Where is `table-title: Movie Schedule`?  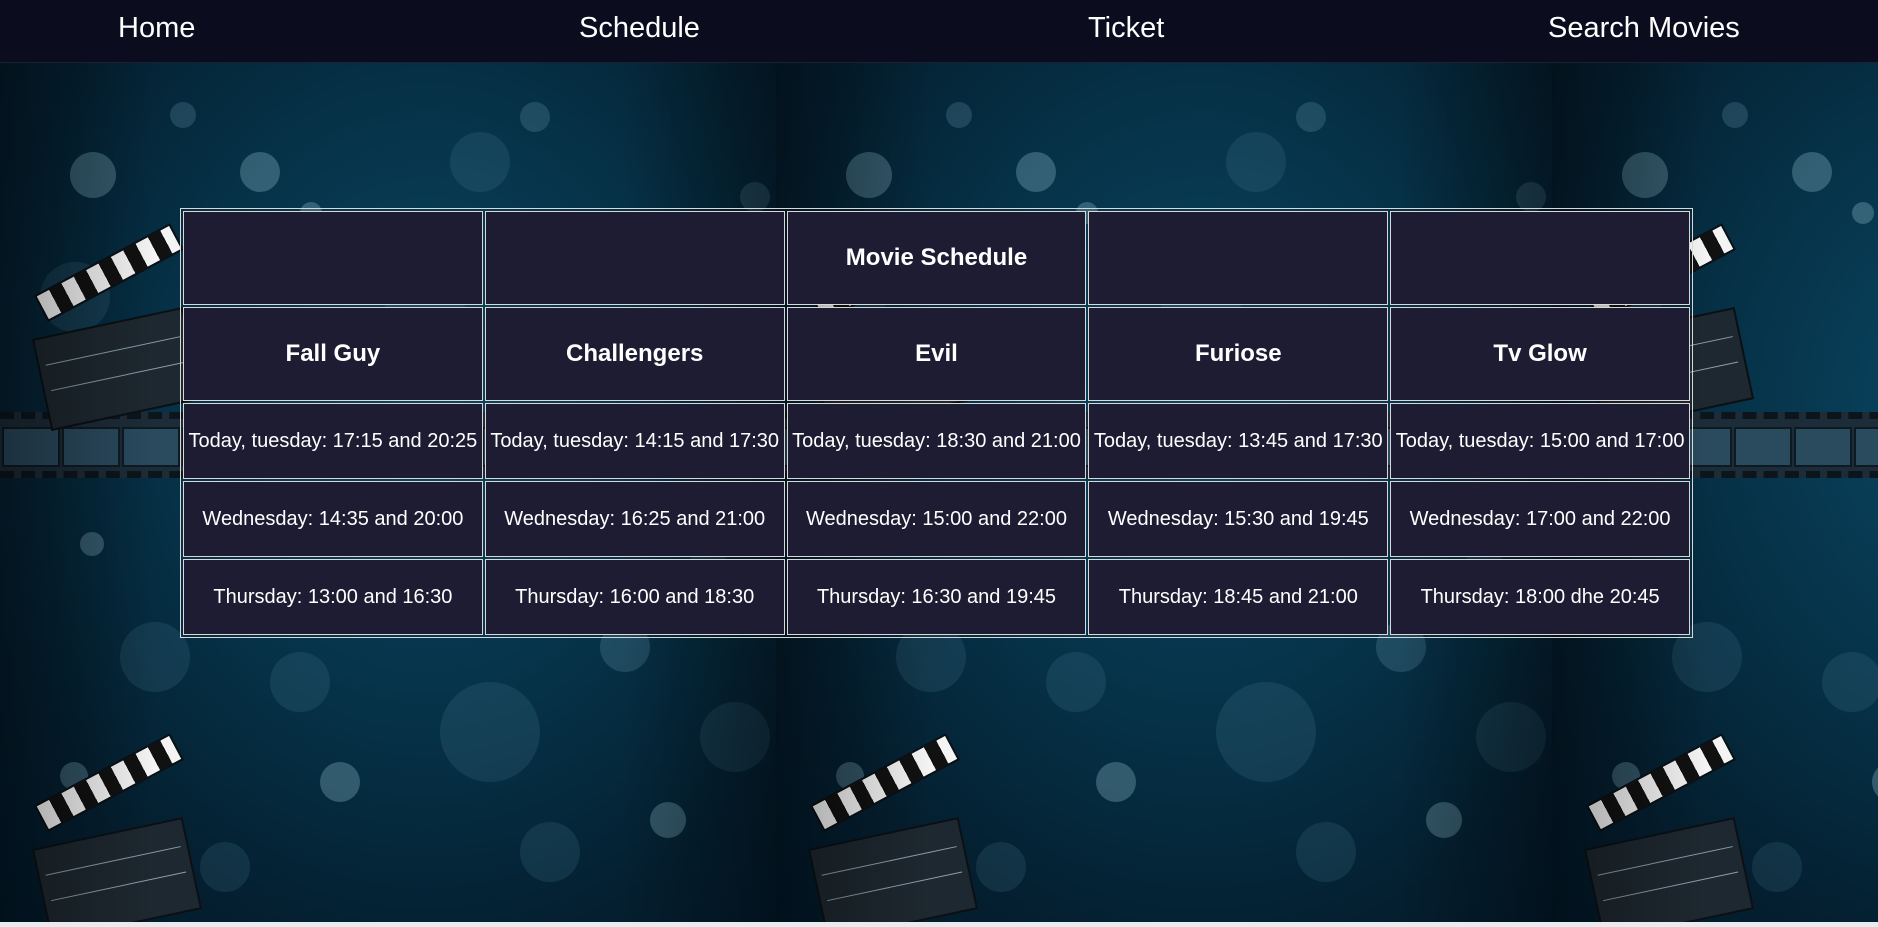
table-title: Movie Schedule is located at coordinates (936, 258).